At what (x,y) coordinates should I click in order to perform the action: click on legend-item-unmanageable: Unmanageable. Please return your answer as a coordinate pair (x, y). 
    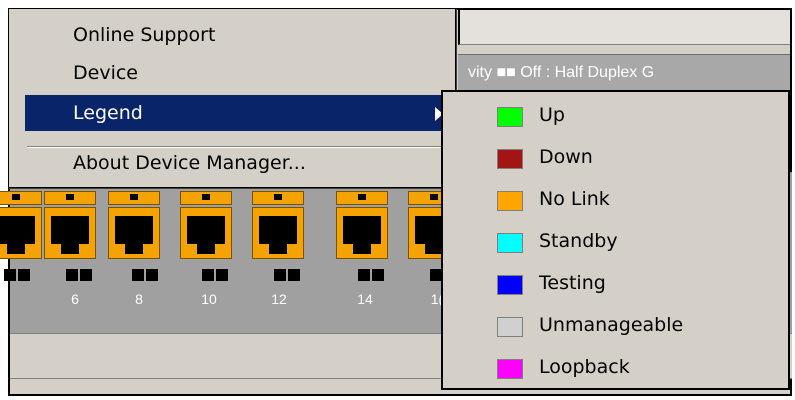
    Looking at the image, I should click on (642, 327).